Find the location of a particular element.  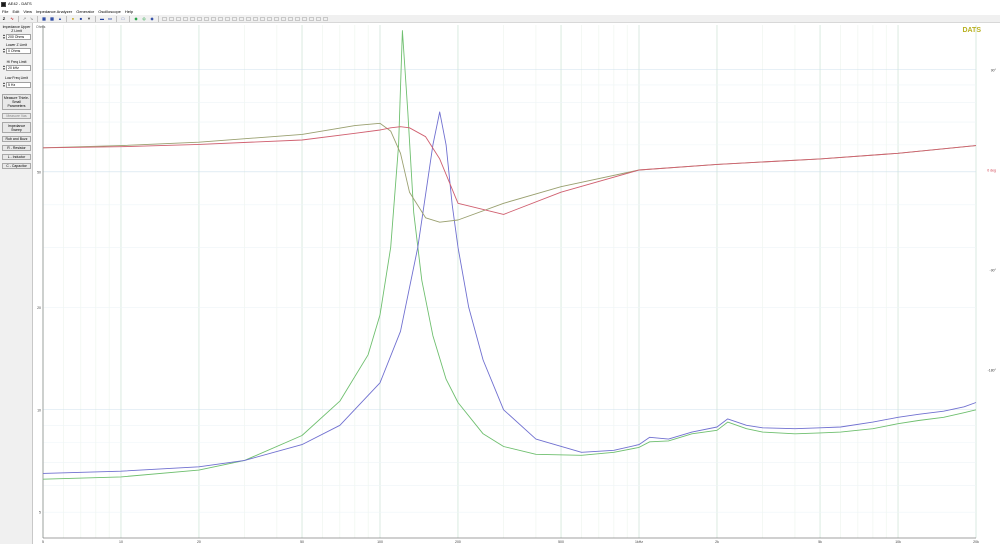

x-tick-label: 500 is located at coordinates (561, 542).